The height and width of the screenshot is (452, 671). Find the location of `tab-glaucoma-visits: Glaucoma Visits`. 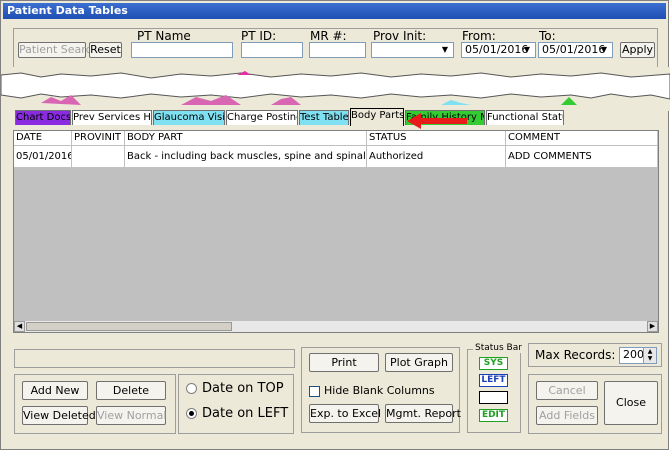

tab-glaucoma-visits: Glaucoma Visits is located at coordinates (189, 117).